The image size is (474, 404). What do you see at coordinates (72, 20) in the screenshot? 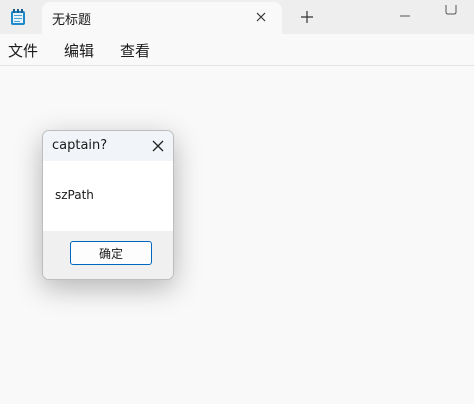
I see `tab-title: 无标题` at bounding box center [72, 20].